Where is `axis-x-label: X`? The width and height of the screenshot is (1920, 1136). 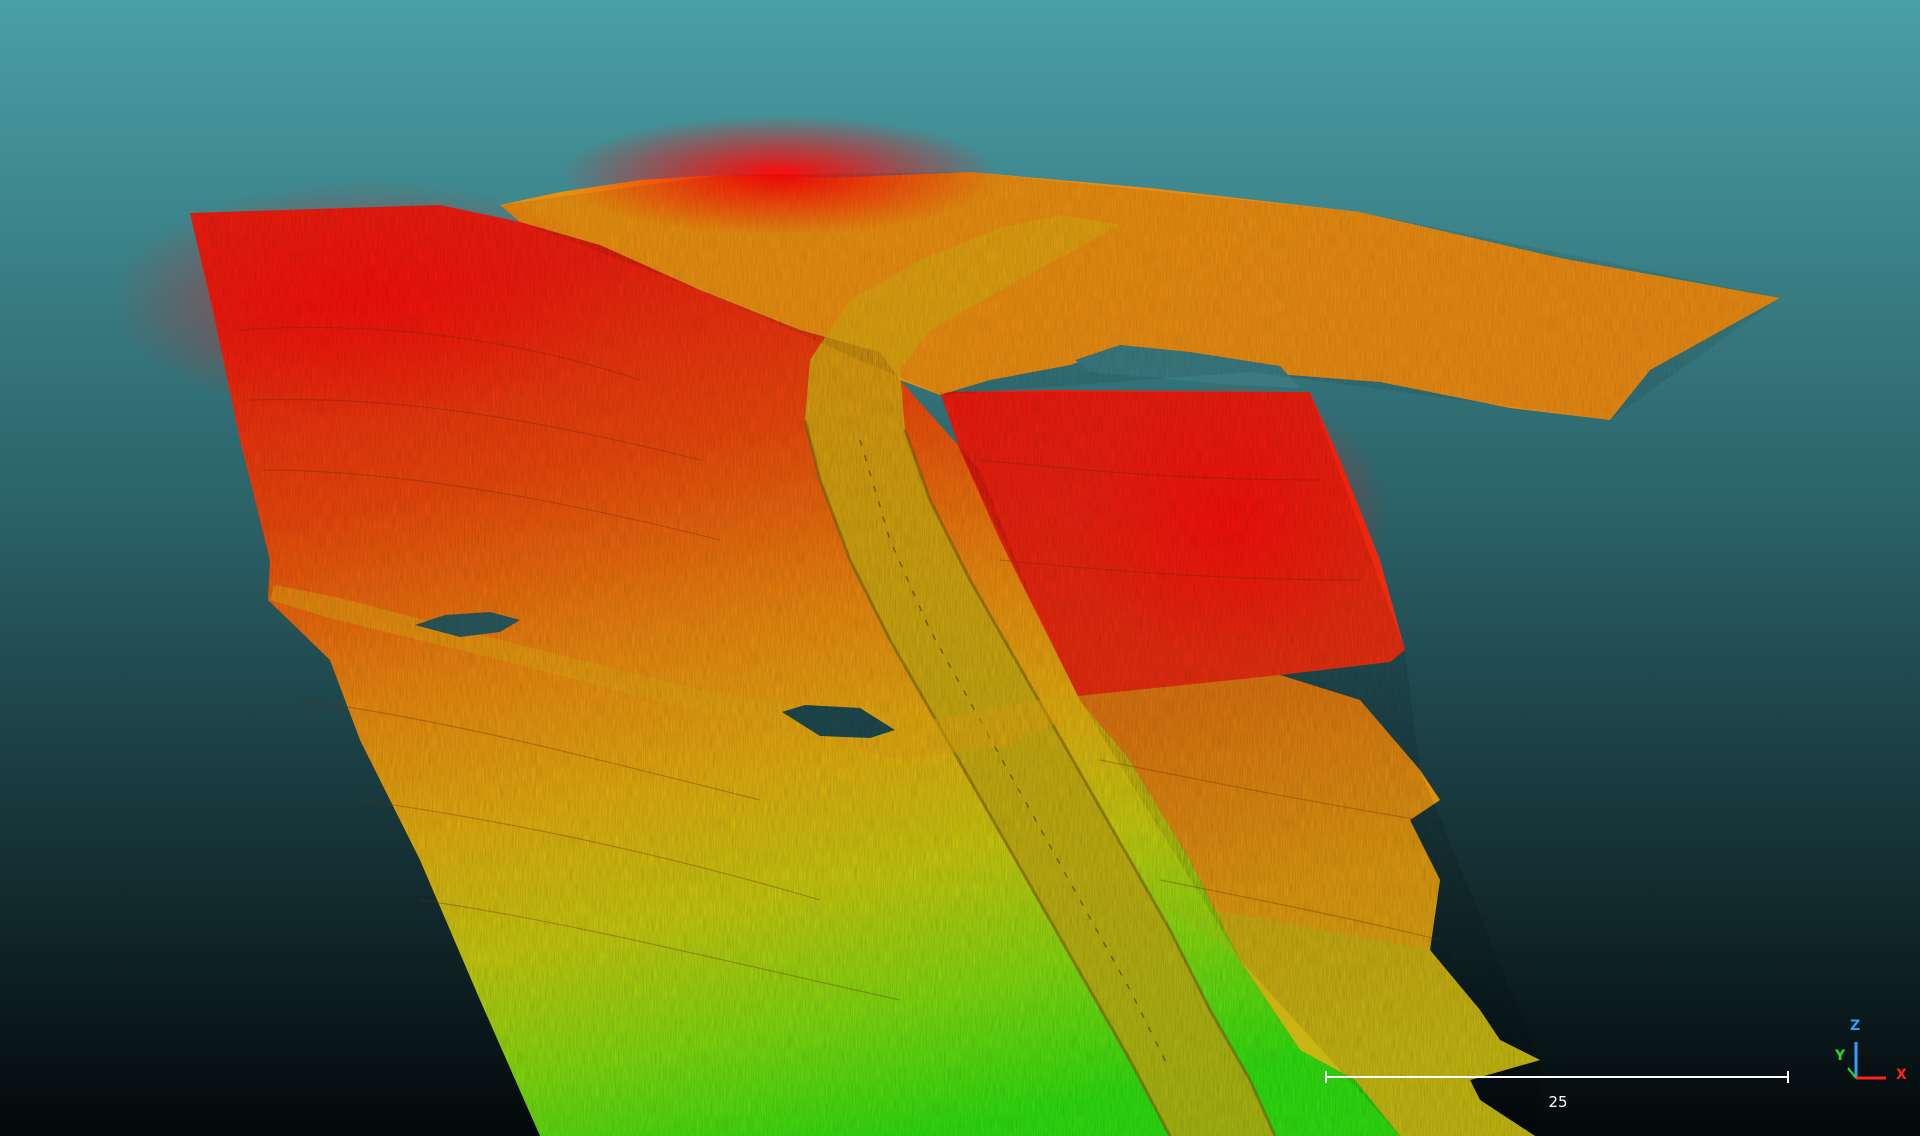
axis-x-label: X is located at coordinates (1901, 1075).